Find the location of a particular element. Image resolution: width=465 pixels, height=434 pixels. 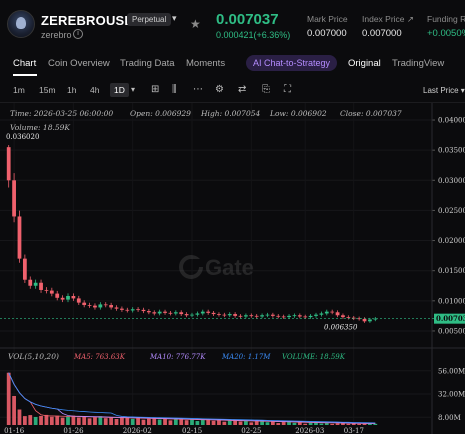

volume-indicator-label: VOL(5,10,20) is located at coordinates (33, 356).